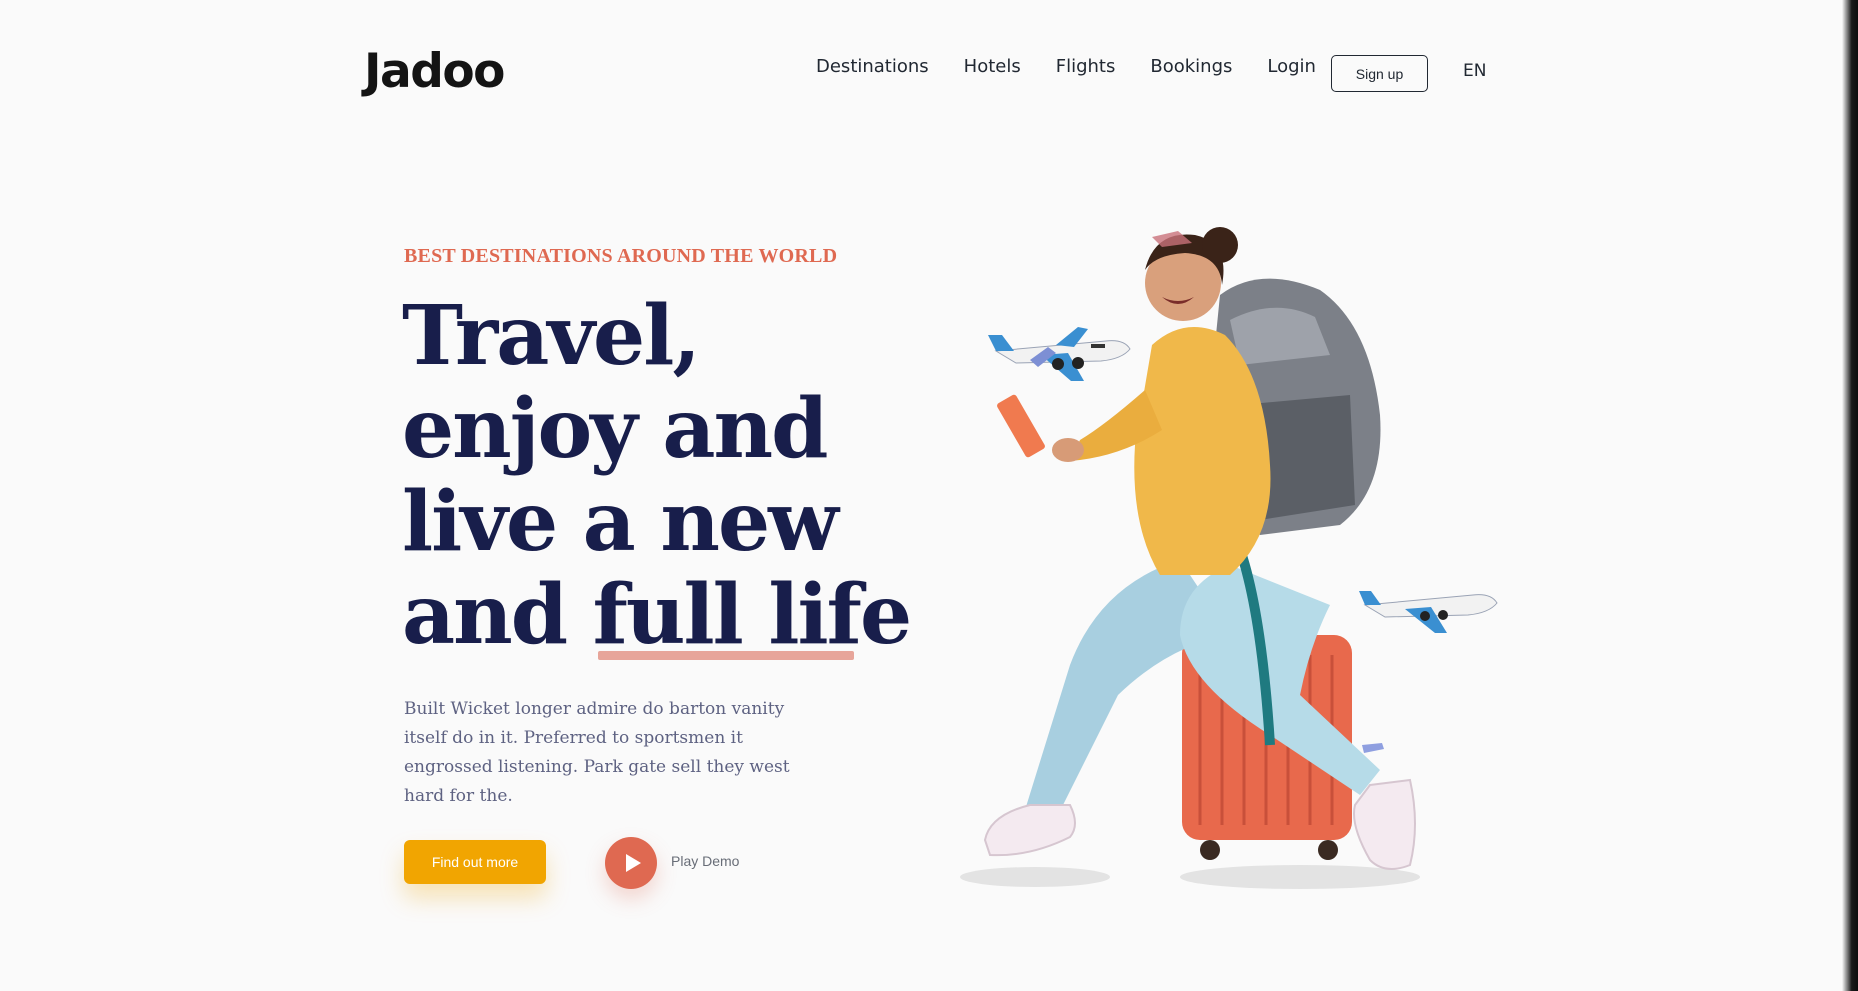 Image resolution: width=1858 pixels, height=991 pixels. What do you see at coordinates (992, 66) in the screenshot?
I see `nav-hotels: Hotels` at bounding box center [992, 66].